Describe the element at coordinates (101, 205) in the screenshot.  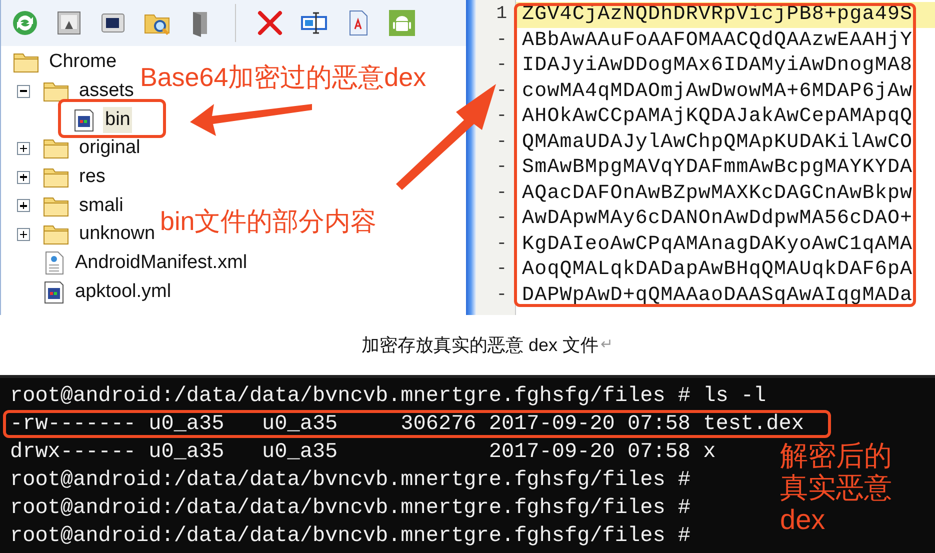
I see `tree-item: smali` at that location.